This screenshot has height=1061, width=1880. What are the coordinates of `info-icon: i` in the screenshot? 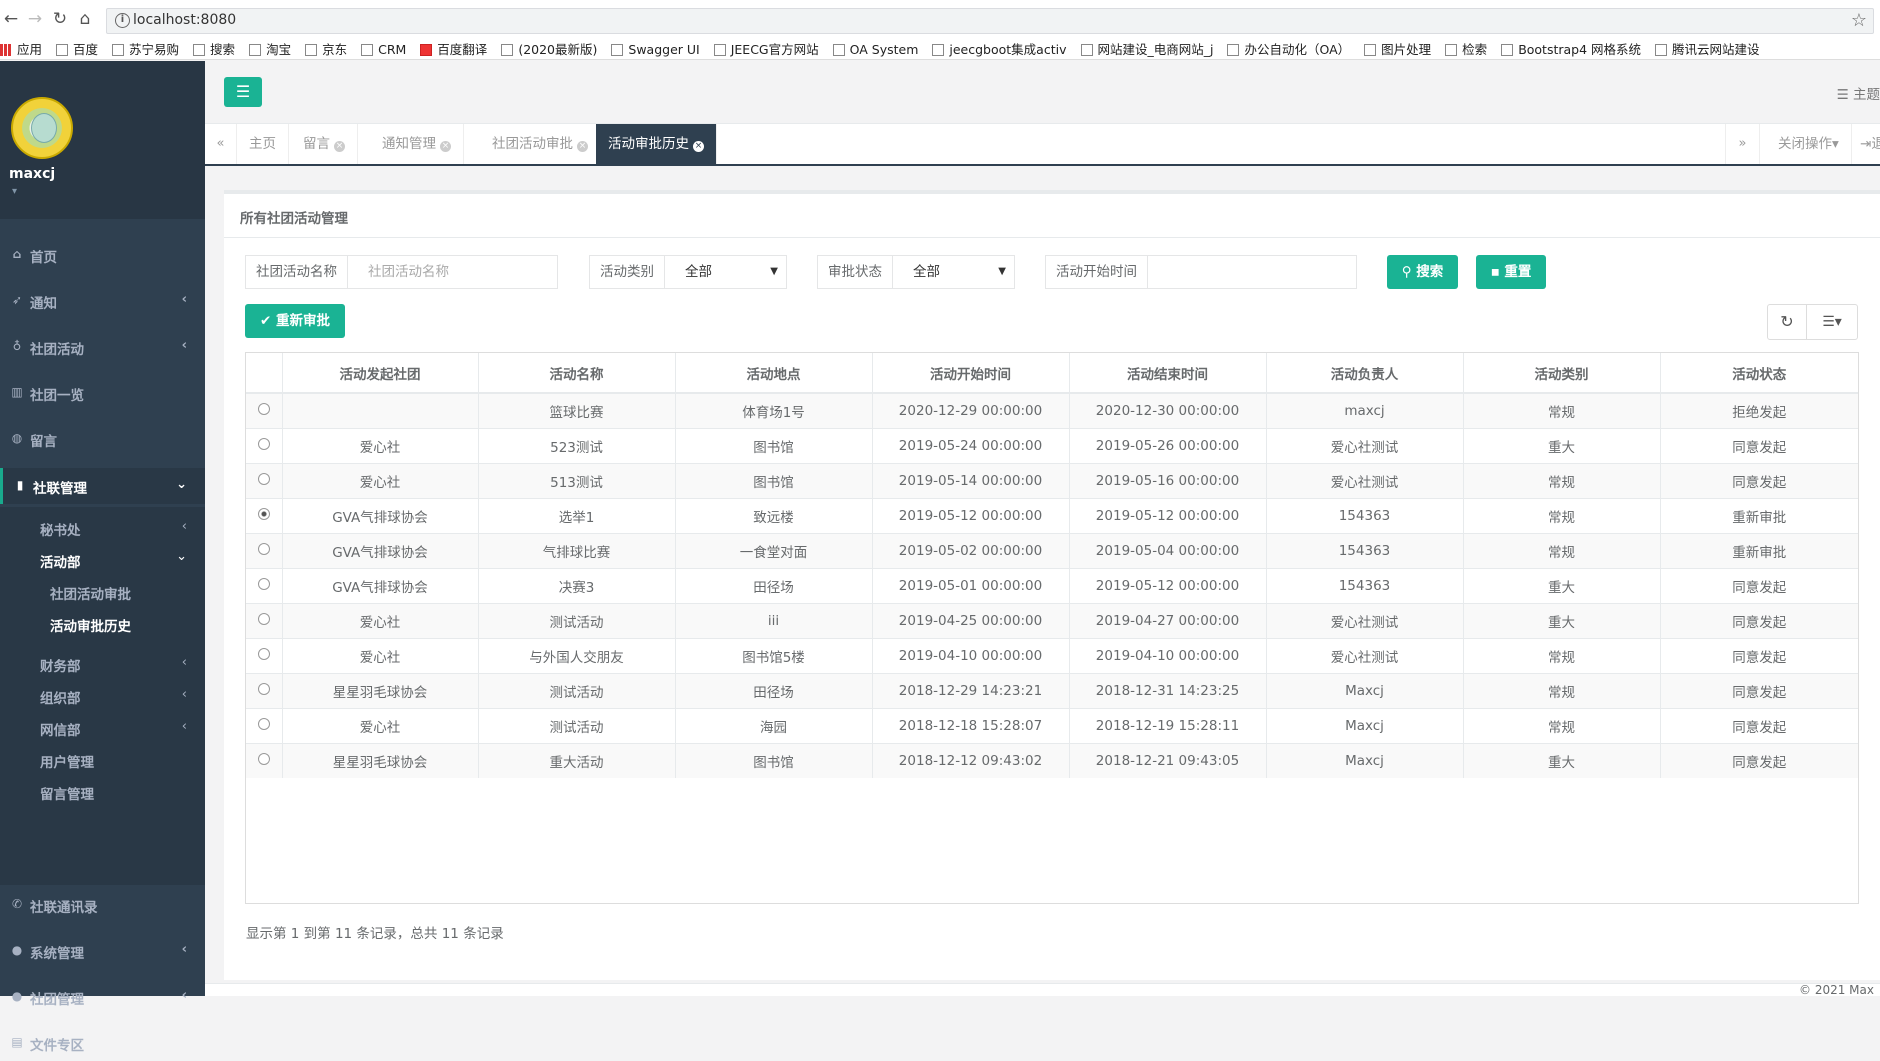 It's located at (122, 20).